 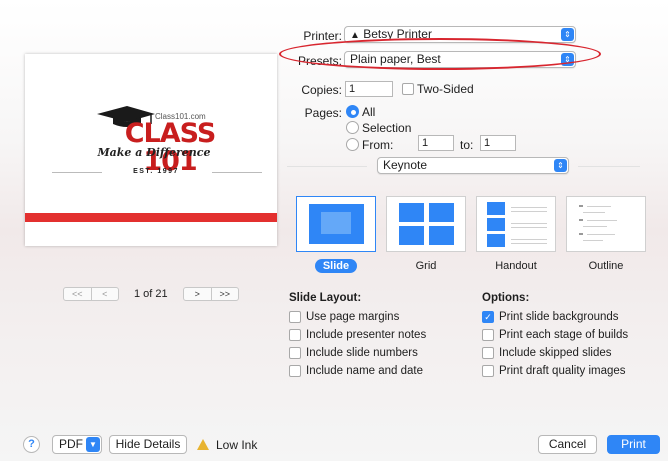 I want to click on pdf-menu-button: PDF ▼, so click(x=77, y=444).